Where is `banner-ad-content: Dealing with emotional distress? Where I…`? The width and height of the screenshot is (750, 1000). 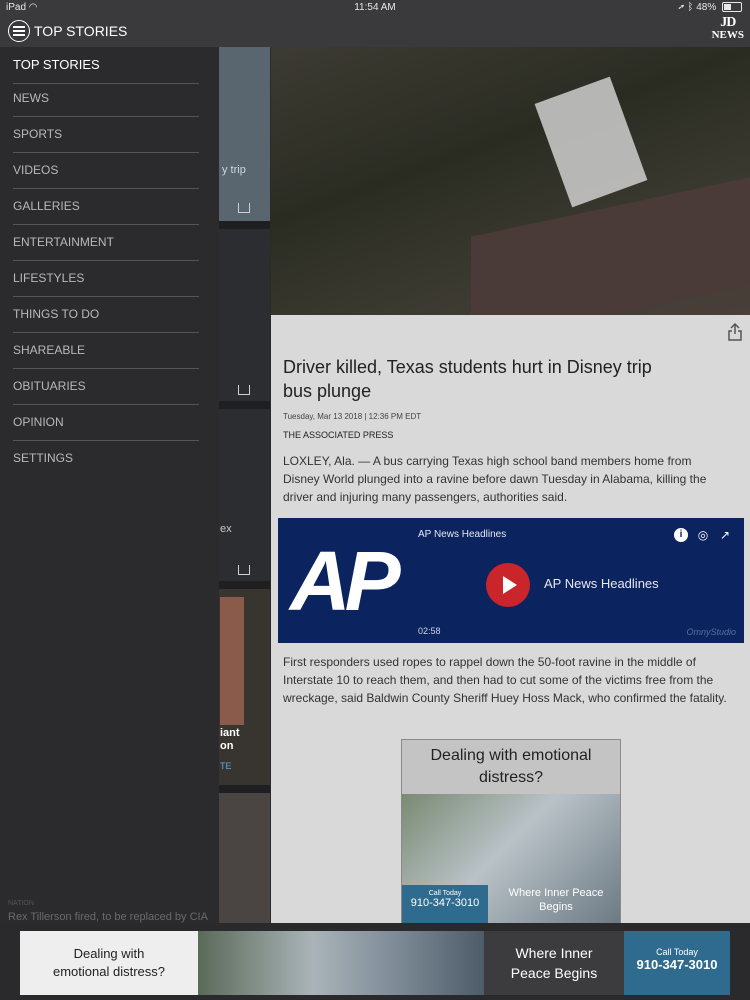 banner-ad-content: Dealing with emotional distress? Where I… is located at coordinates (375, 963).